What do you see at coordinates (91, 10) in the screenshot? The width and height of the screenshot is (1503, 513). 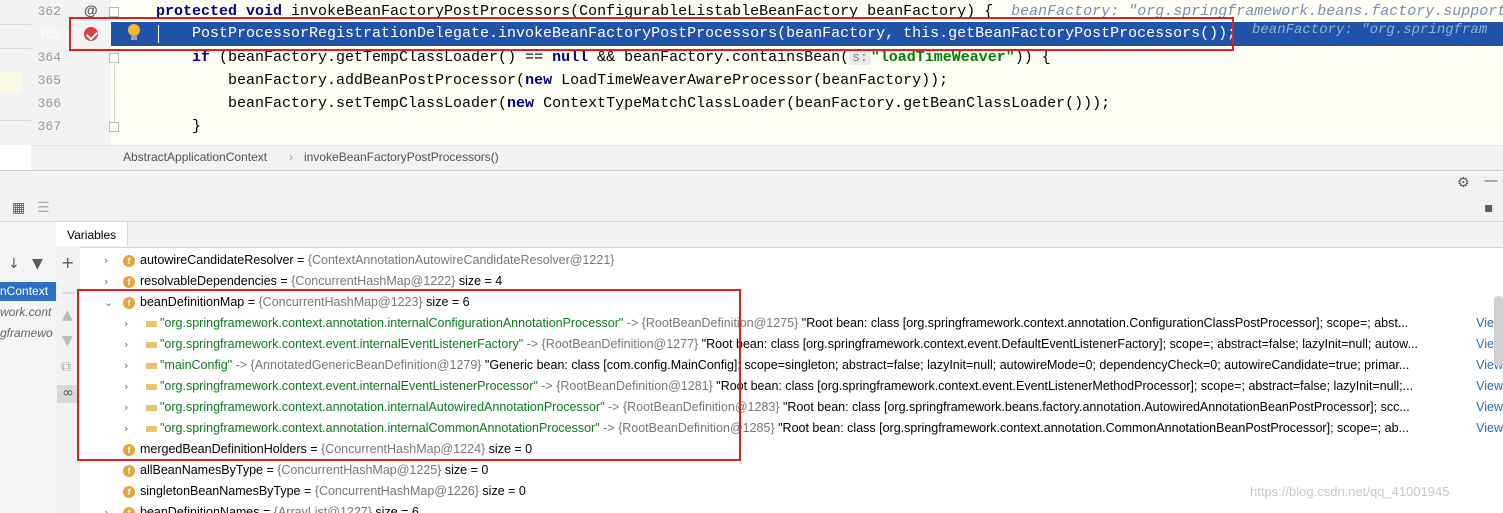 I see `override-annotation-icon: @` at bounding box center [91, 10].